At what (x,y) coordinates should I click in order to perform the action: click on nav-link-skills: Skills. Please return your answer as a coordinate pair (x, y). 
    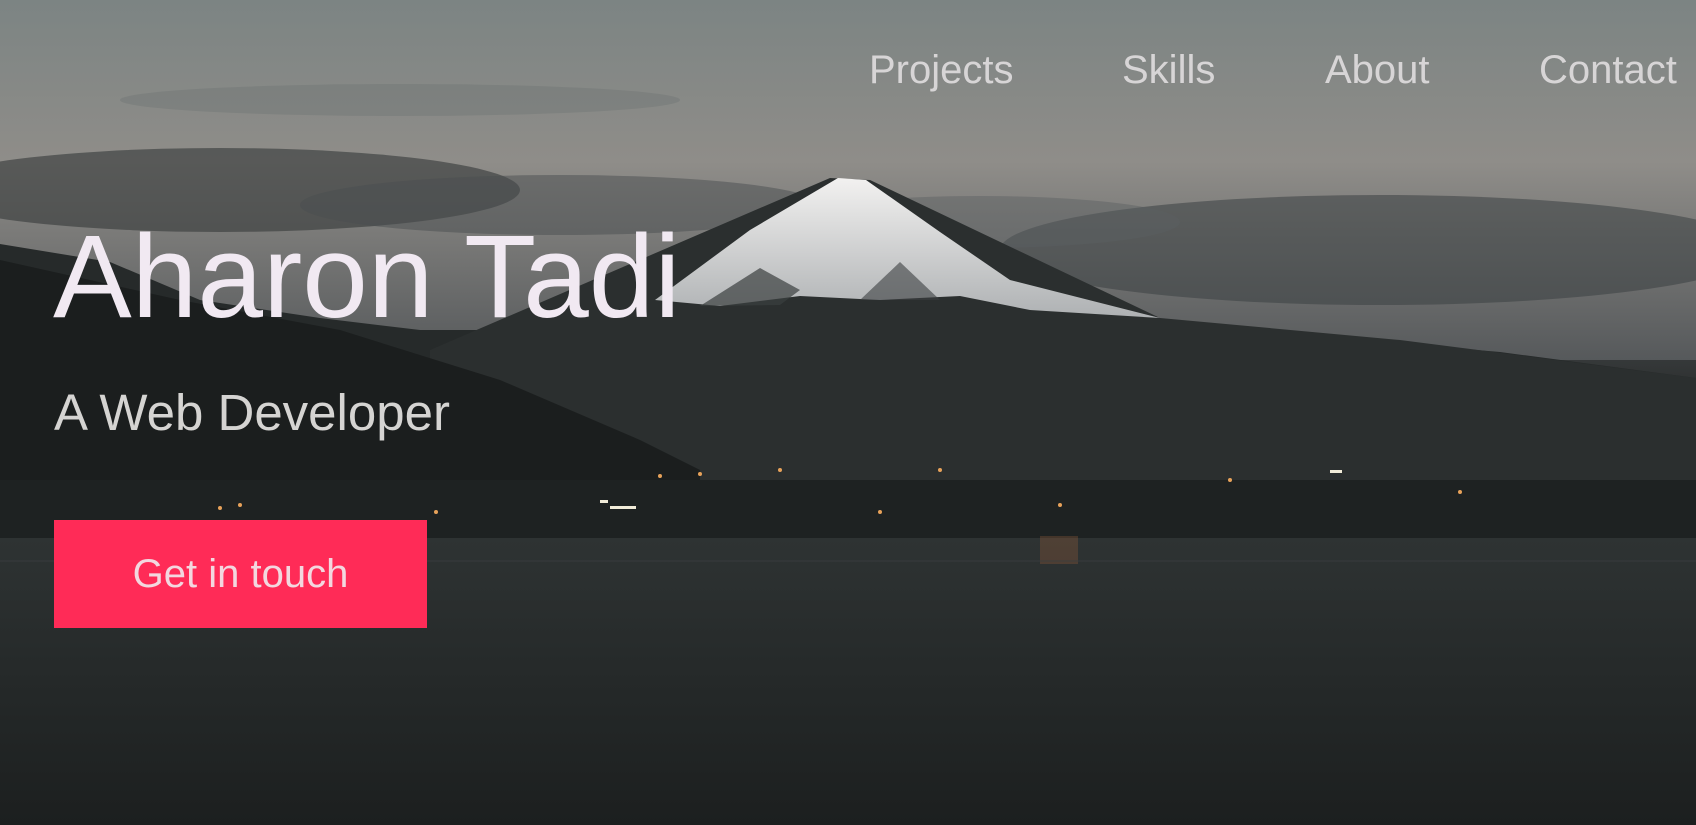
    Looking at the image, I should click on (1168, 70).